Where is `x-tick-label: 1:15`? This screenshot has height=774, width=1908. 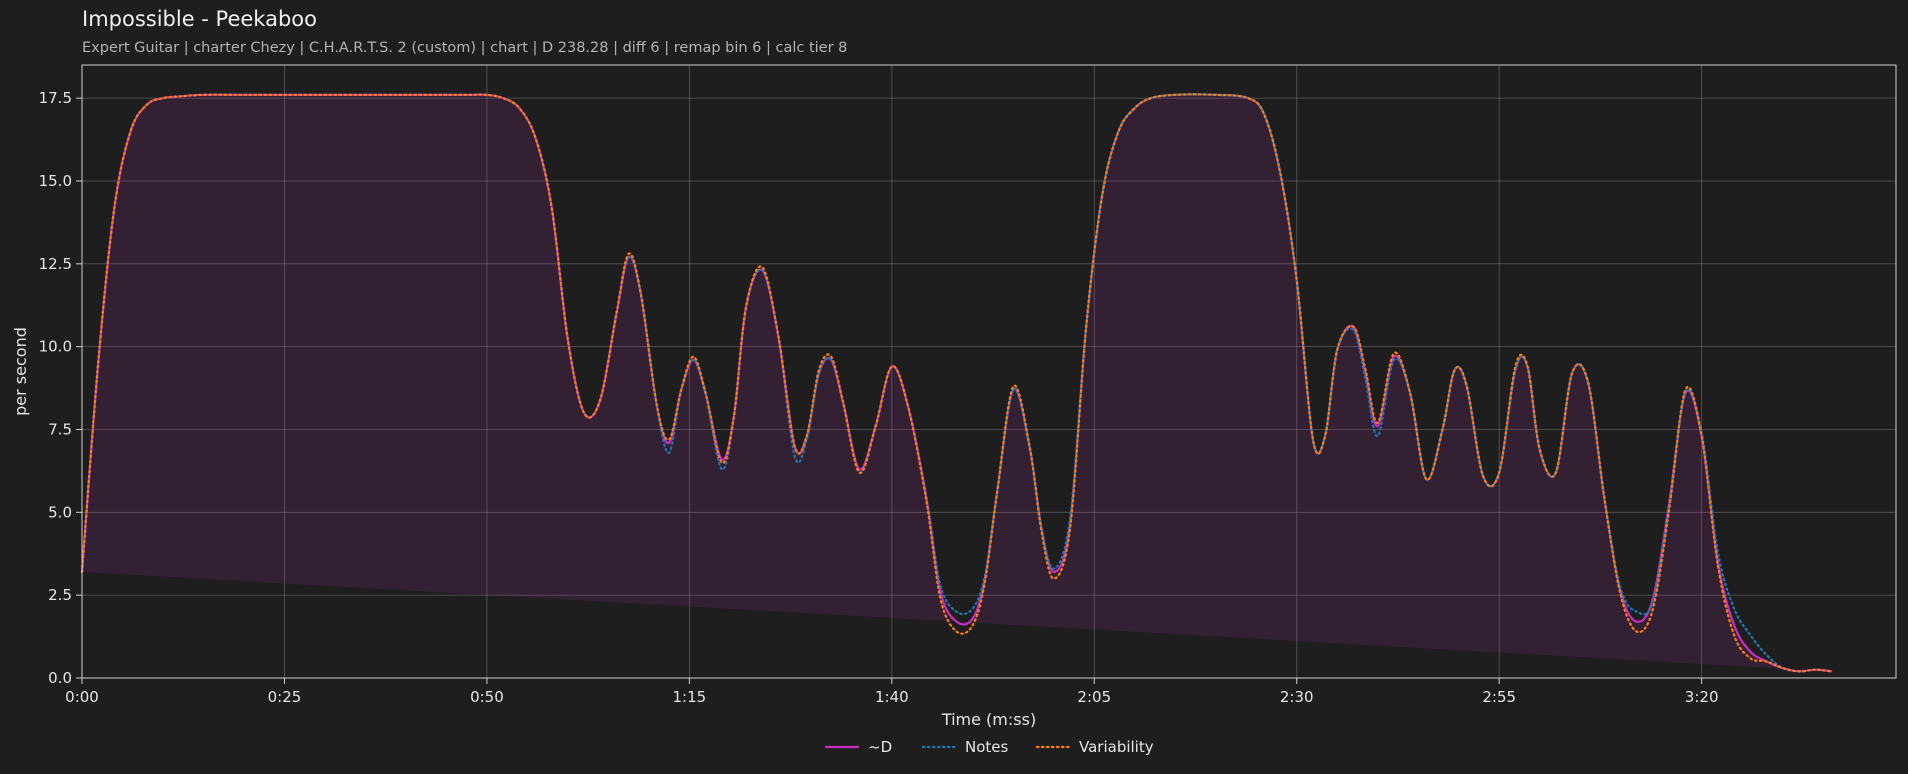 x-tick-label: 1:15 is located at coordinates (690, 697).